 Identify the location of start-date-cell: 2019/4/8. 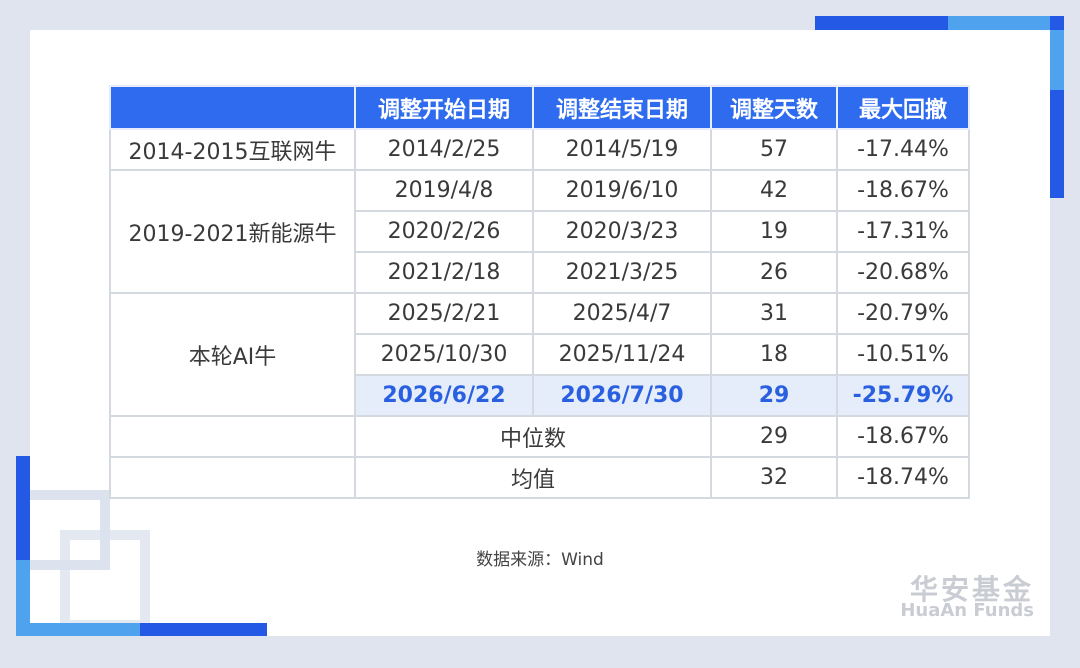
(444, 190).